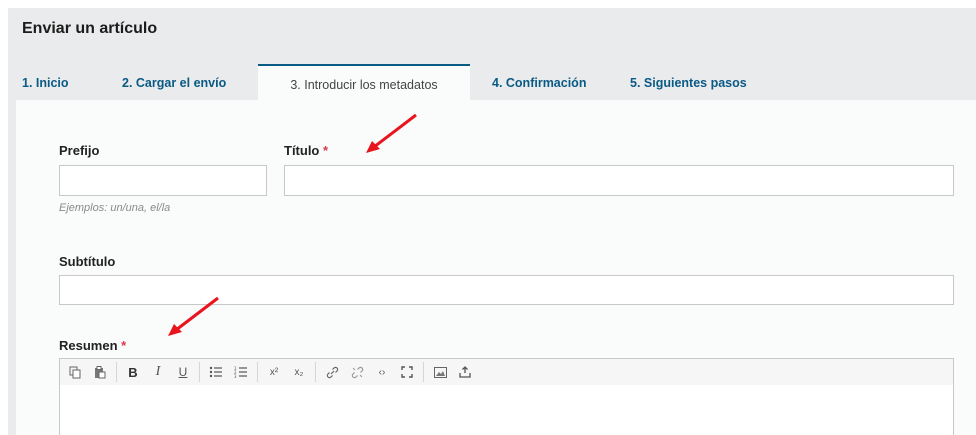 Image resolution: width=976 pixels, height=435 pixels. Describe the element at coordinates (302, 150) in the screenshot. I see `title-label-text: Título` at that location.